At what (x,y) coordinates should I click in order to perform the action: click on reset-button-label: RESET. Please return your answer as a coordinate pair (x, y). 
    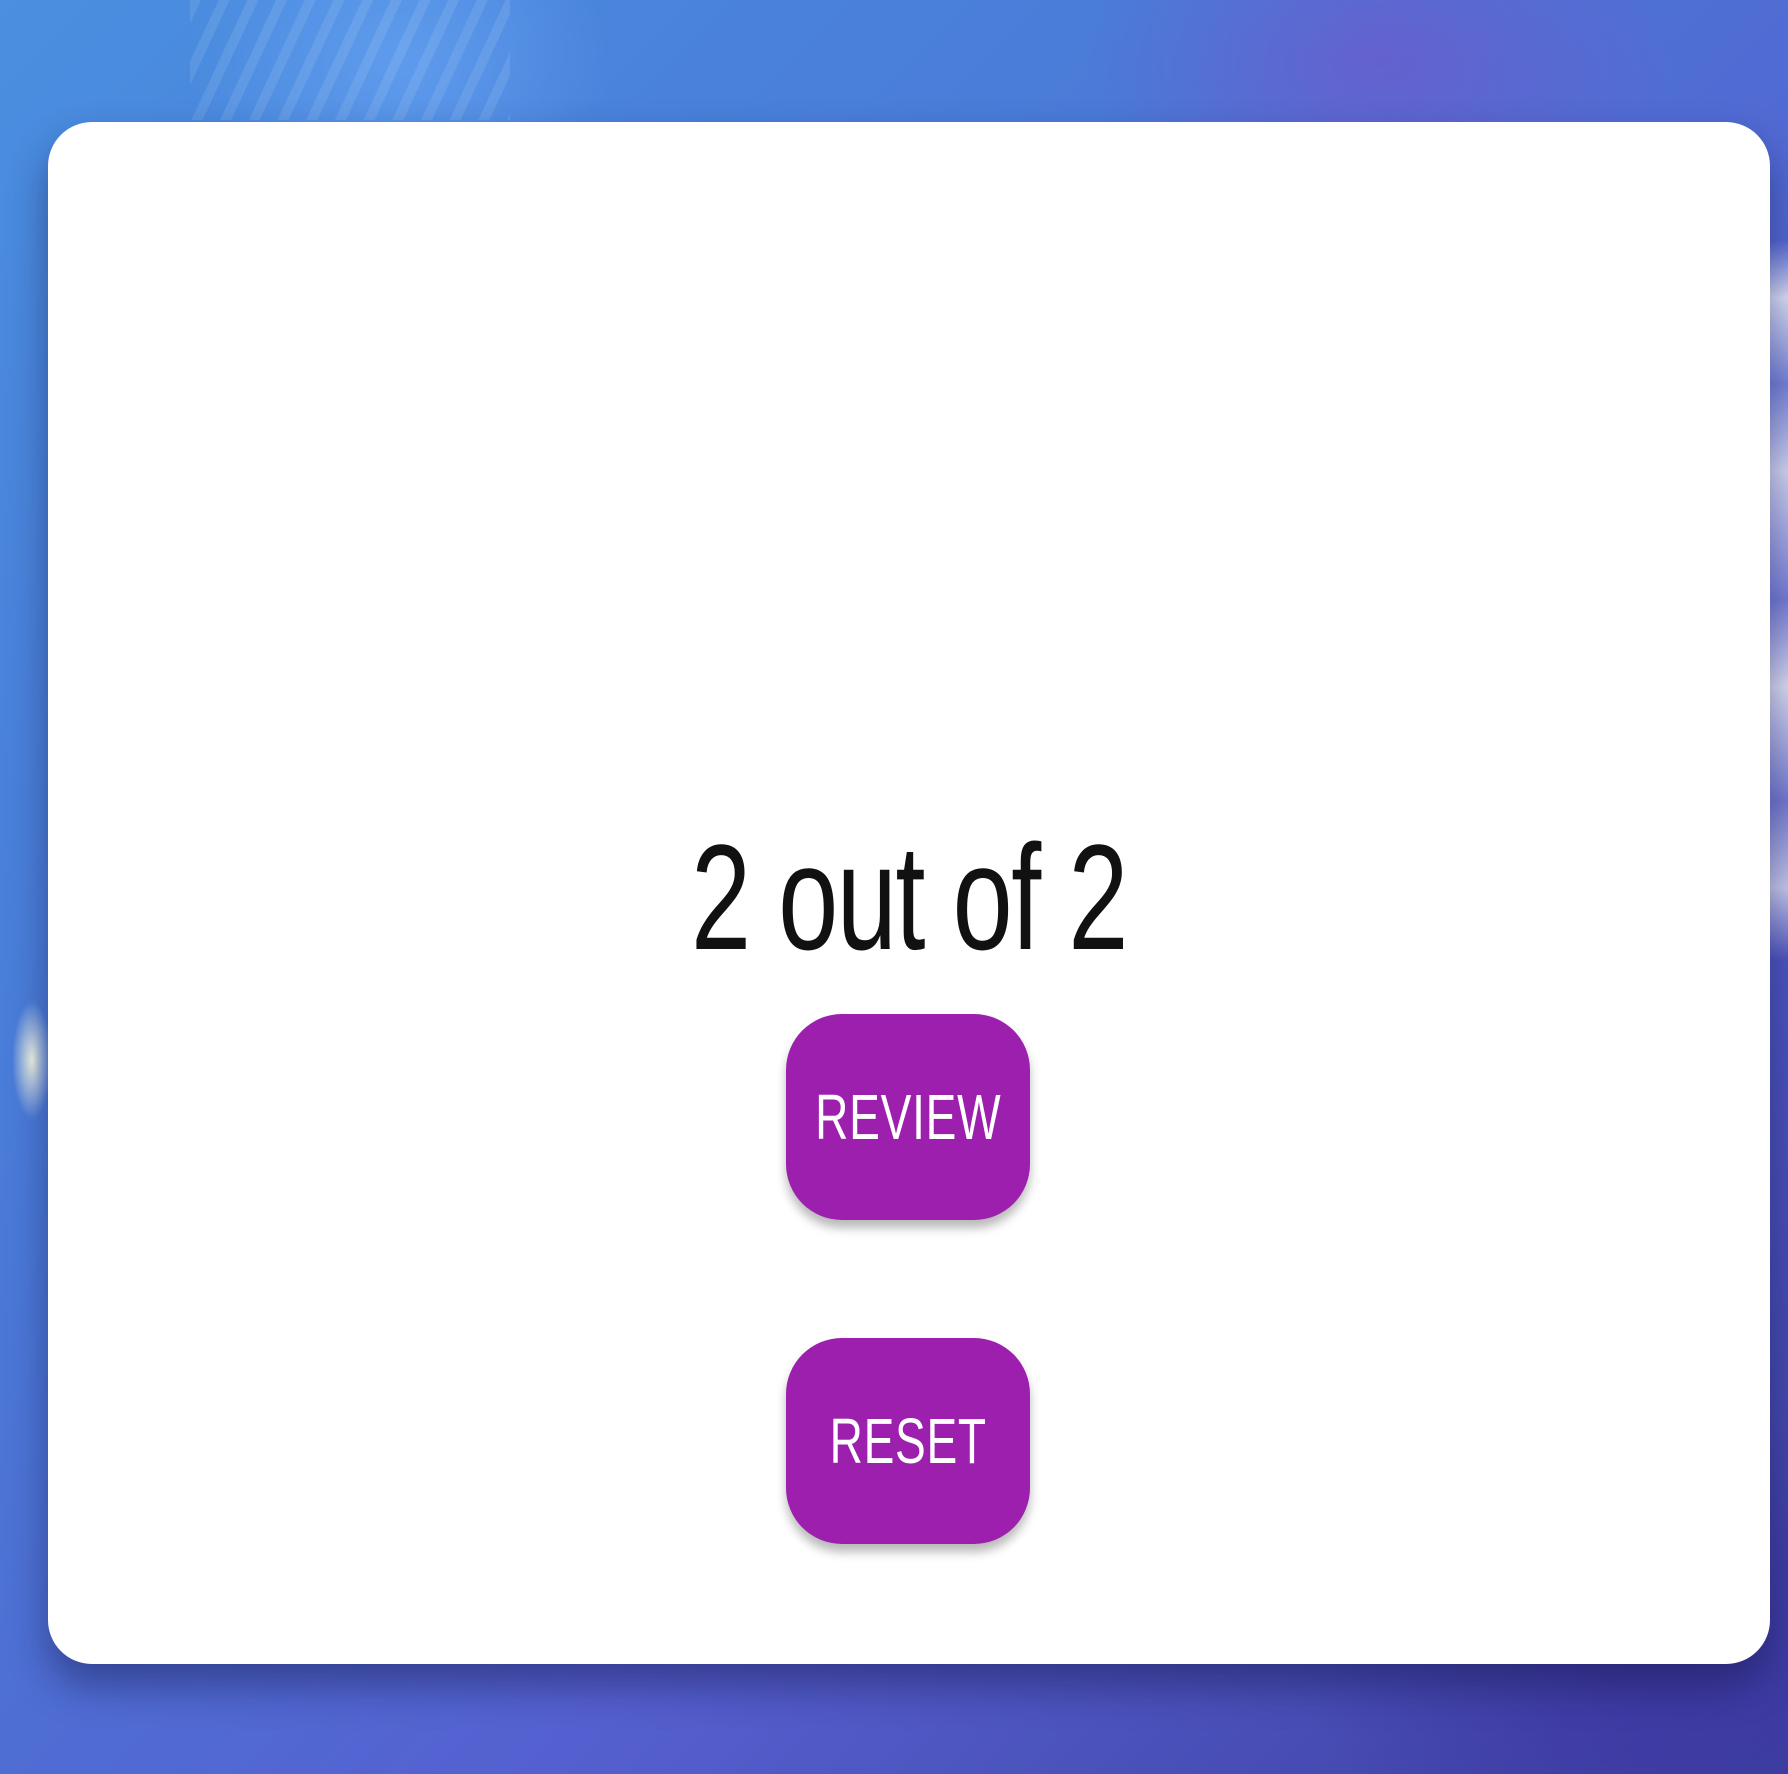
    Looking at the image, I should click on (908, 1441).